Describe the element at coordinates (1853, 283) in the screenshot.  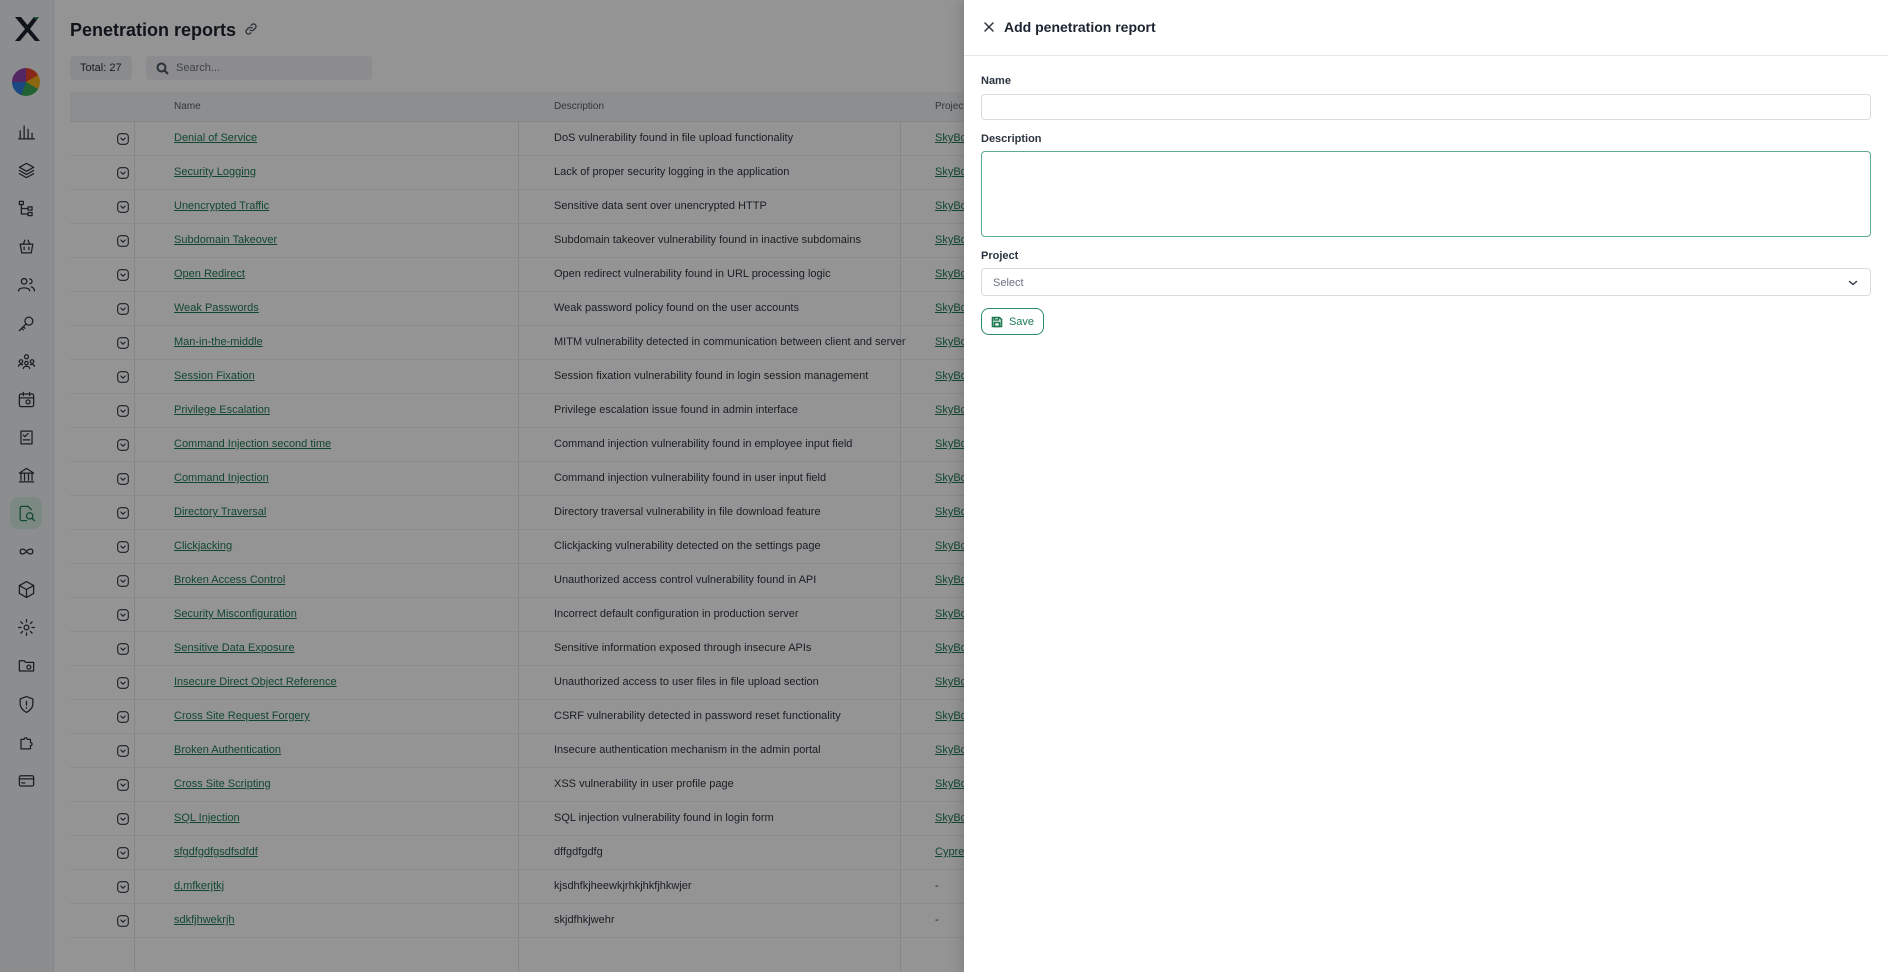
I see `chevron-down-icon` at that location.